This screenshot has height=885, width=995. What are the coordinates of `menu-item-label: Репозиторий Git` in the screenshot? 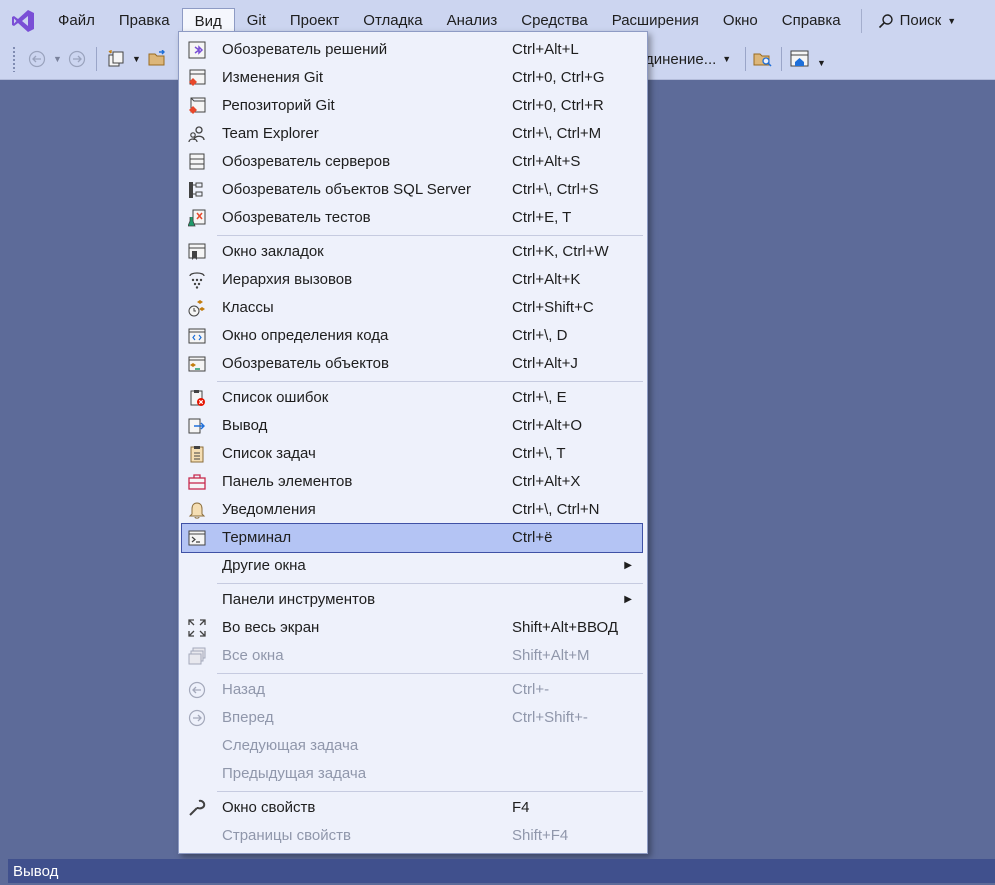 It's located at (278, 105).